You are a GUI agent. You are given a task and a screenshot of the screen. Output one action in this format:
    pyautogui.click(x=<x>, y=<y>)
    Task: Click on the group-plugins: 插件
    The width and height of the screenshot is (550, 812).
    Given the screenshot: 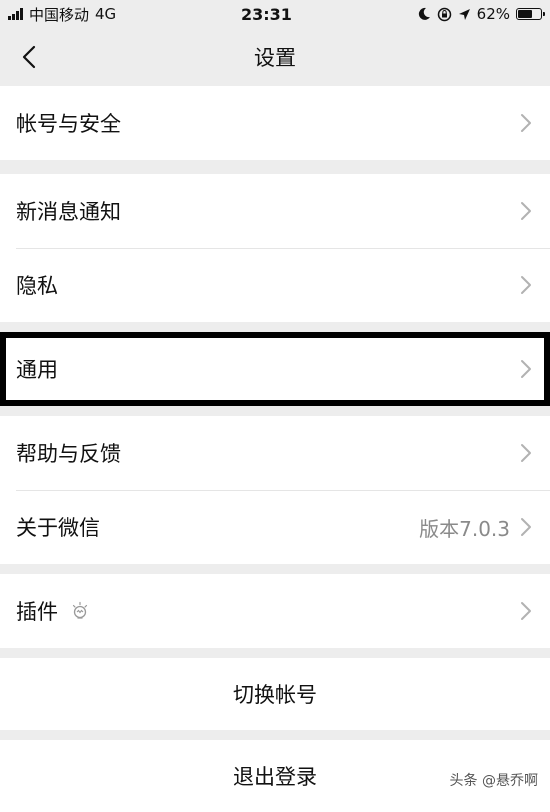 What is the action you would take?
    pyautogui.click(x=275, y=611)
    